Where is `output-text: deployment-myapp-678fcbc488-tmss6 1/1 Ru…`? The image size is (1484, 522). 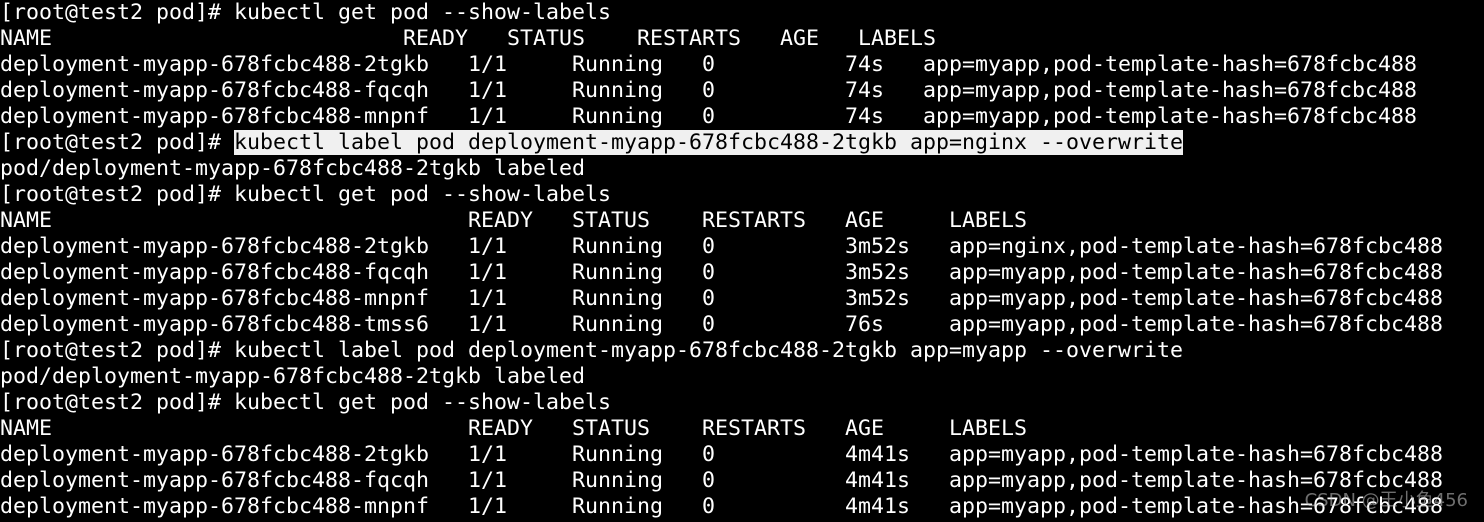
output-text: deployment-myapp-678fcbc488-tmss6 1/1 Ru… is located at coordinates (722, 324).